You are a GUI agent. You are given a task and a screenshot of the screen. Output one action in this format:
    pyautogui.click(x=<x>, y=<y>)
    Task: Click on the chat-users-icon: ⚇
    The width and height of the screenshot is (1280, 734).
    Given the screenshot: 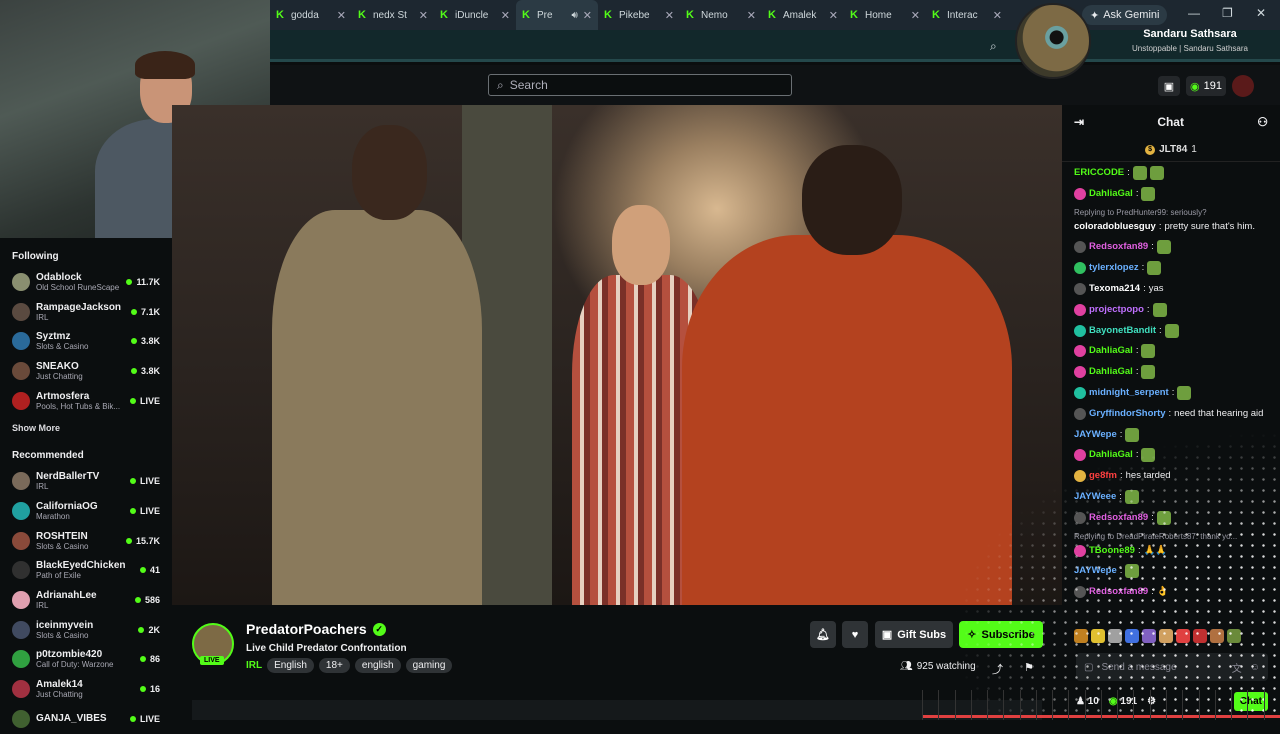 What is the action you would take?
    pyautogui.click(x=1262, y=122)
    